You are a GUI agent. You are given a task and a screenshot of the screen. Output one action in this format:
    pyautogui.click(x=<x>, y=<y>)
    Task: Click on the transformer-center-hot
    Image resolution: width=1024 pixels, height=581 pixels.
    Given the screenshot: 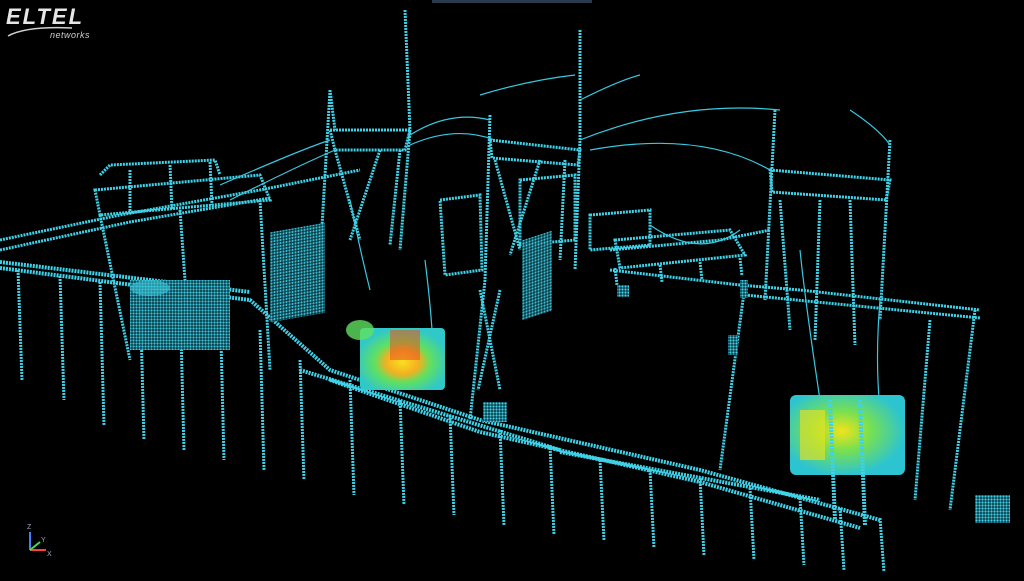 What is the action you would take?
    pyautogui.click(x=395, y=355)
    